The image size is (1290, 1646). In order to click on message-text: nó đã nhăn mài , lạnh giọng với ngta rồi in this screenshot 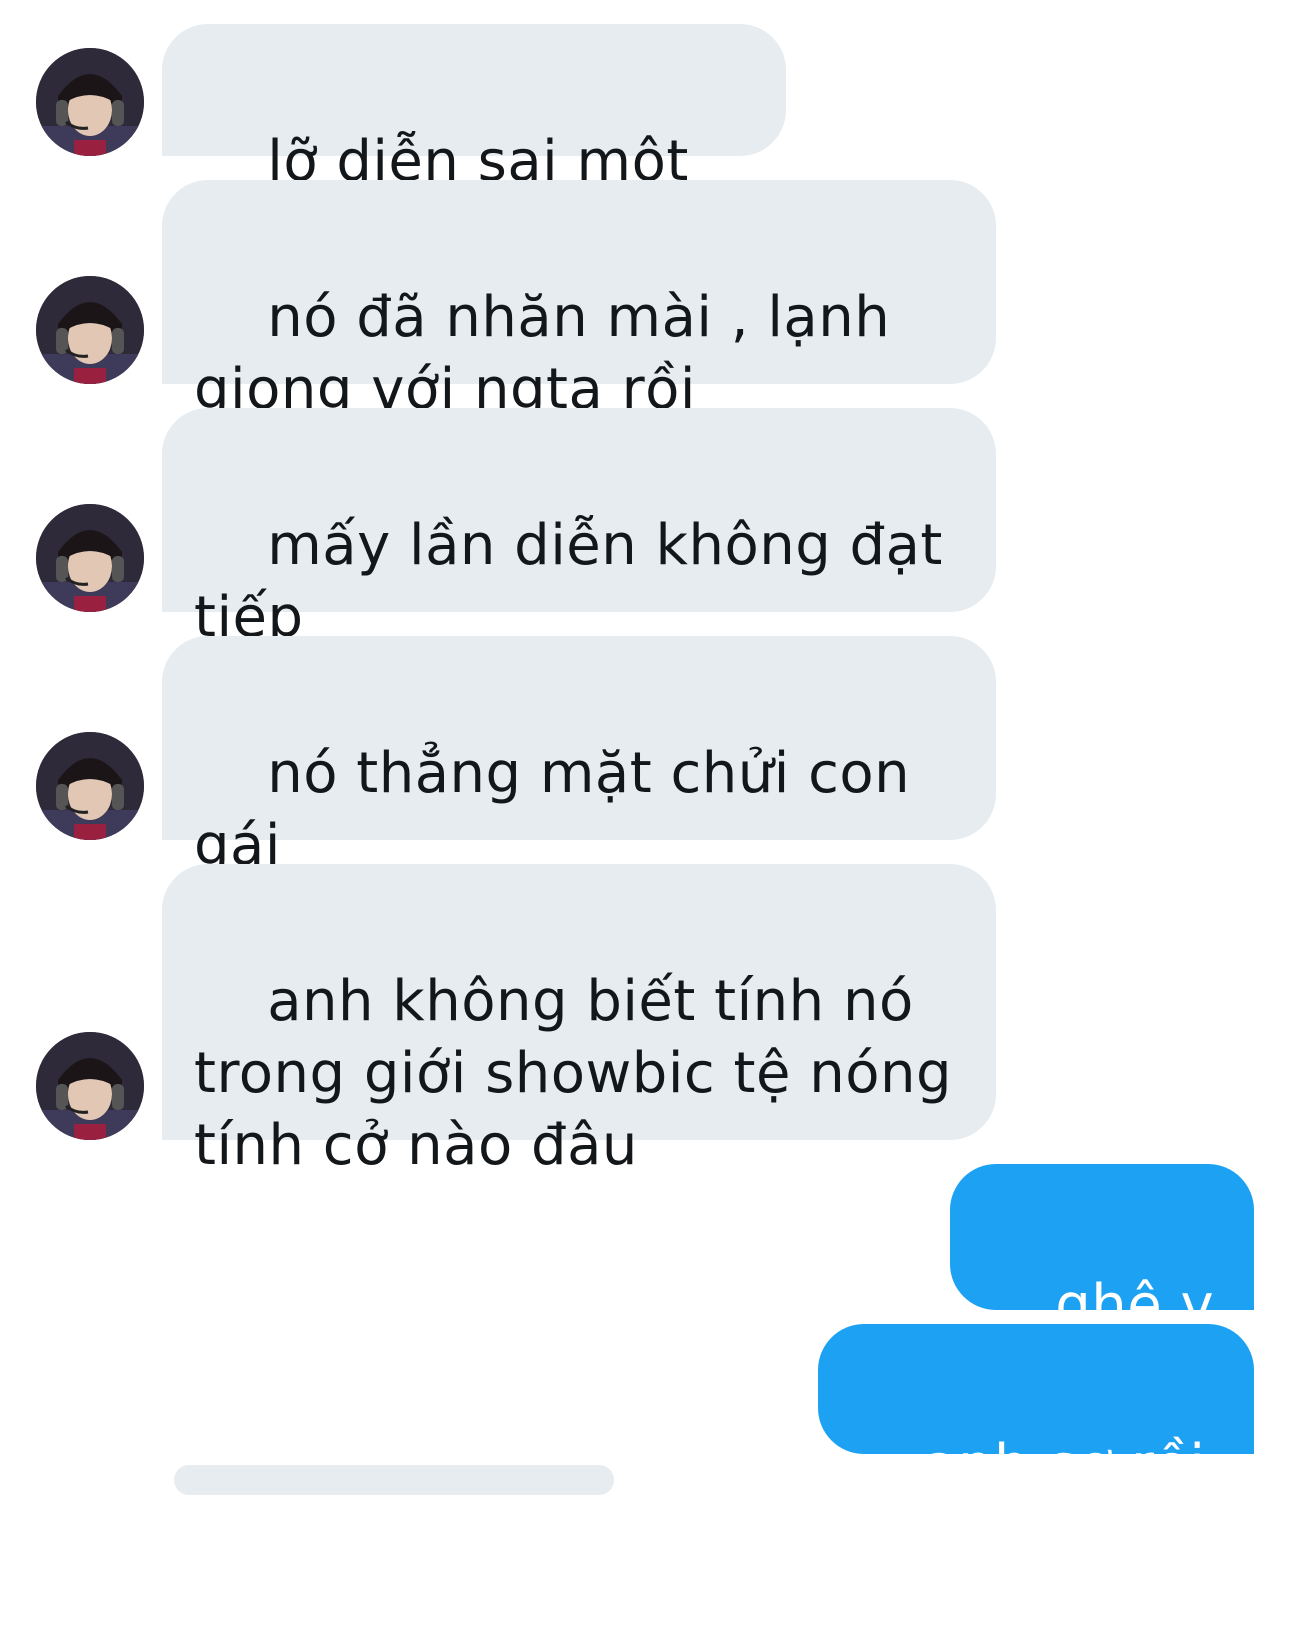, I will do `click(542, 353)`.